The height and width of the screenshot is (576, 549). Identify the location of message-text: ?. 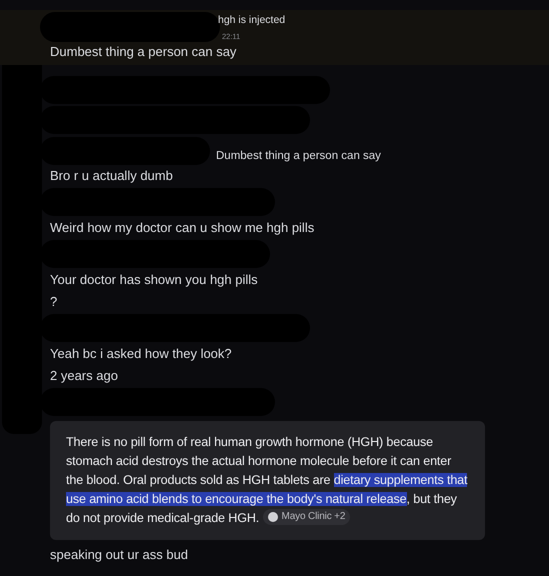
(54, 302).